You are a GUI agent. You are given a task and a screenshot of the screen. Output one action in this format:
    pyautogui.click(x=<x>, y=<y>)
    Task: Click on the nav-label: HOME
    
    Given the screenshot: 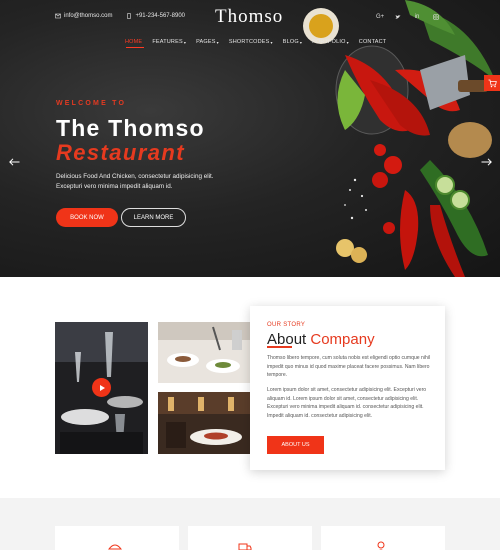 What is the action you would take?
    pyautogui.click(x=134, y=42)
    